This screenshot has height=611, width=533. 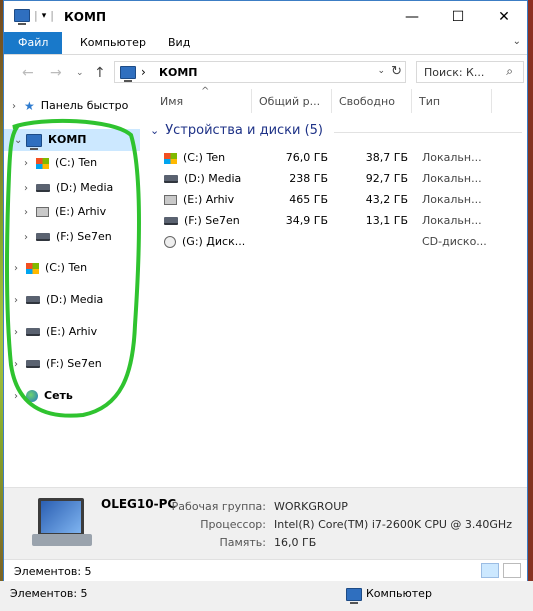 What do you see at coordinates (29, 106) in the screenshot?
I see `star-icon: ★` at bounding box center [29, 106].